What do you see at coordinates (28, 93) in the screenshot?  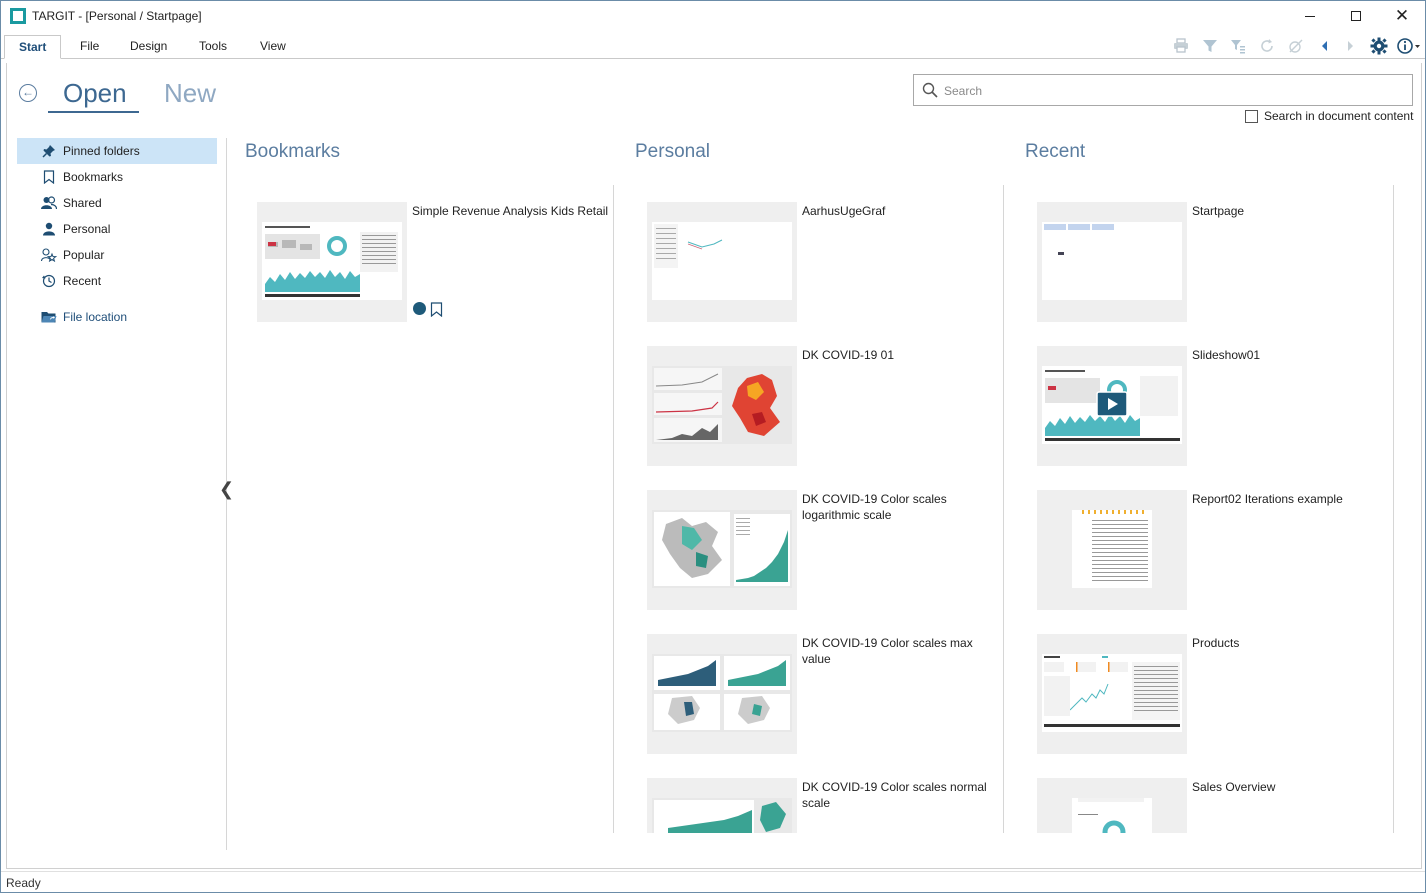 I see `back-circle-icon: ←` at bounding box center [28, 93].